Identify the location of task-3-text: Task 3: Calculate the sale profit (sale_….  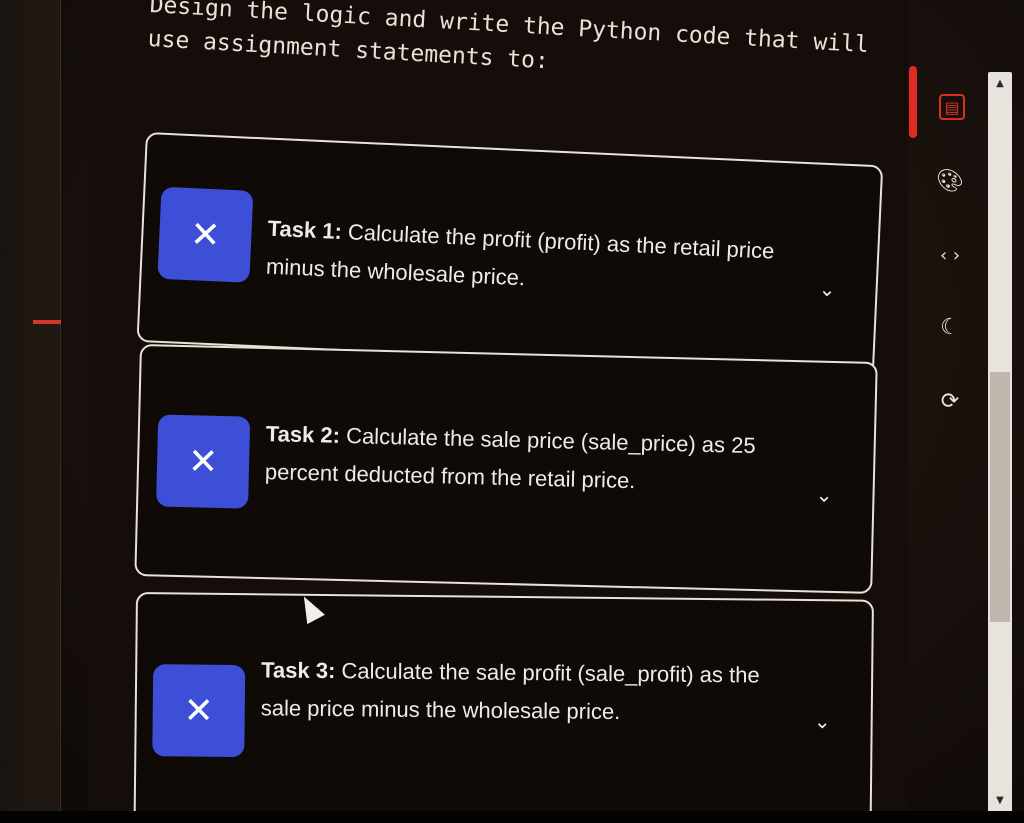
(521, 691).